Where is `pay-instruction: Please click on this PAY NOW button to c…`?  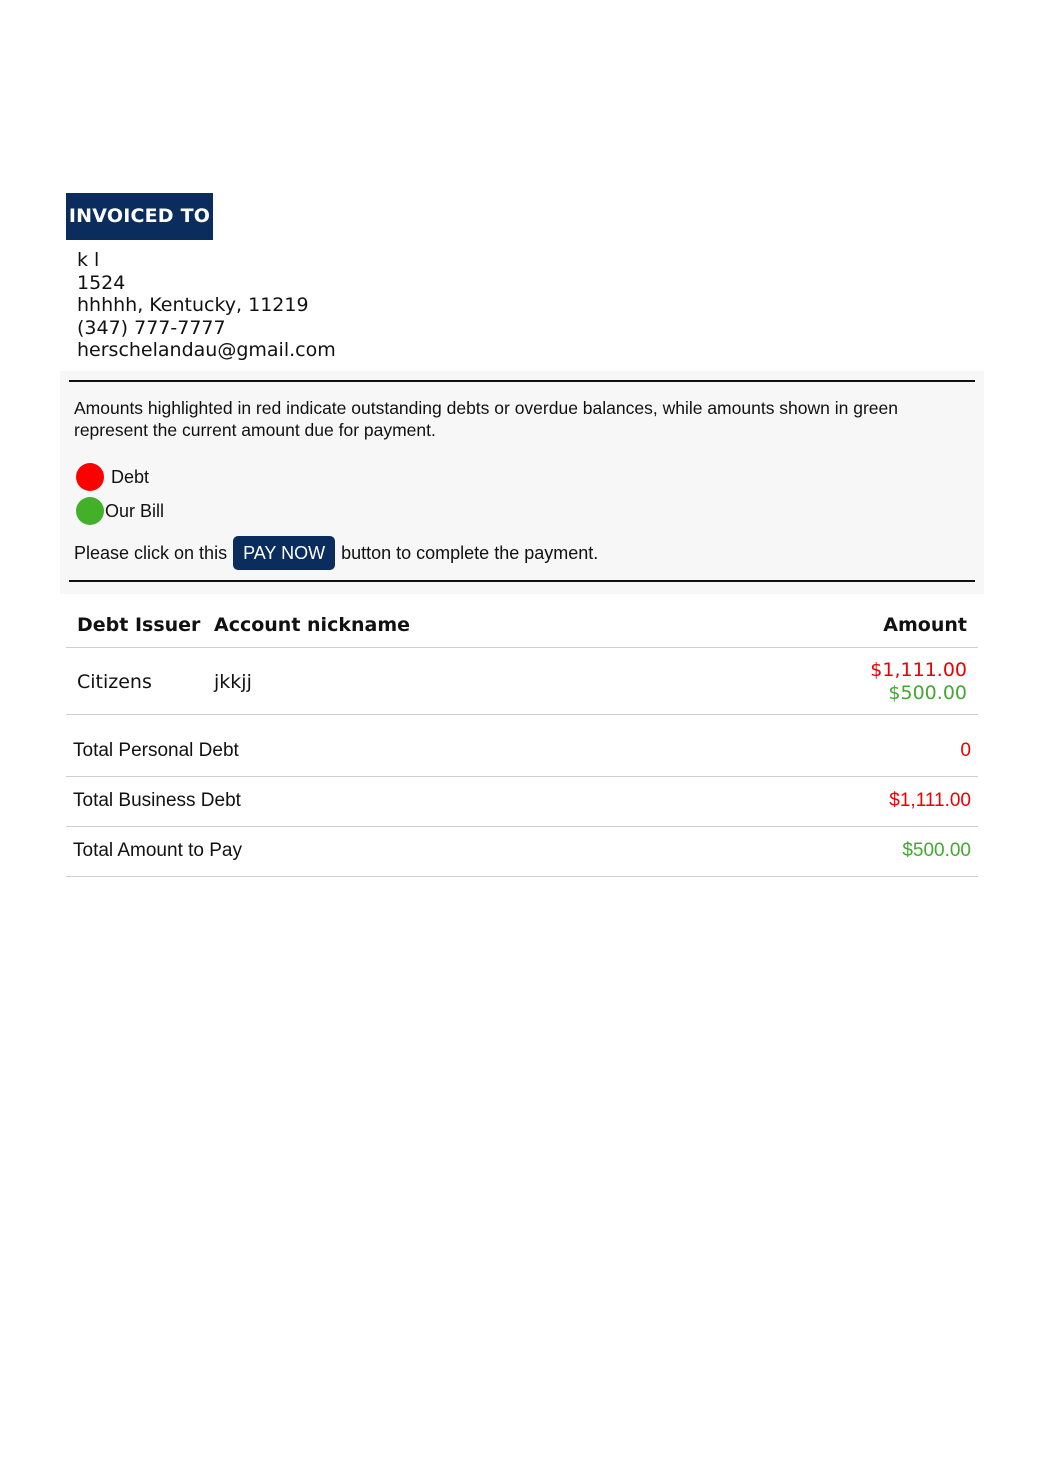 pay-instruction: Please click on this PAY NOW button to c… is located at coordinates (336, 553).